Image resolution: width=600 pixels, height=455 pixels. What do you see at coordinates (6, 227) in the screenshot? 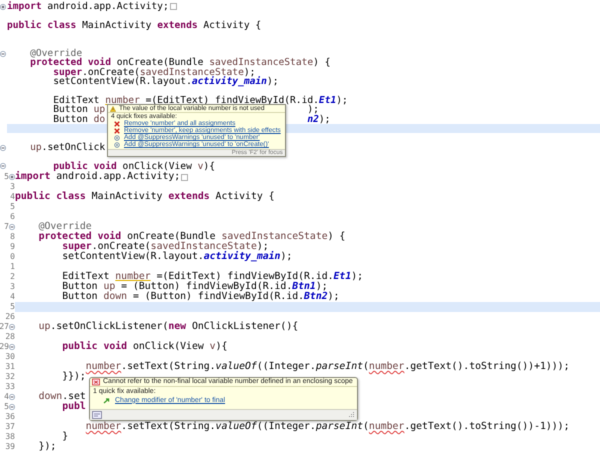
I see `line-number: 7` at bounding box center [6, 227].